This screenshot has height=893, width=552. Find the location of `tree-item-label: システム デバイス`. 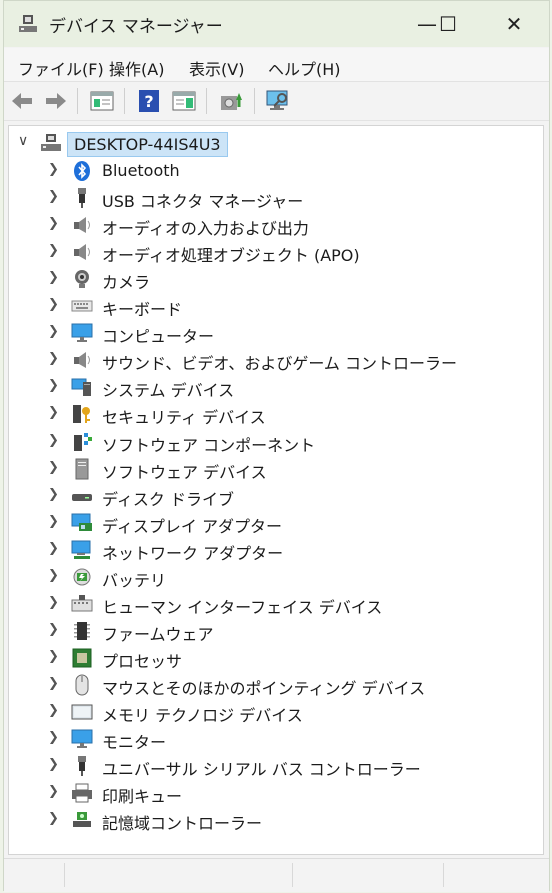

tree-item-label: システム デバイス is located at coordinates (168, 391).